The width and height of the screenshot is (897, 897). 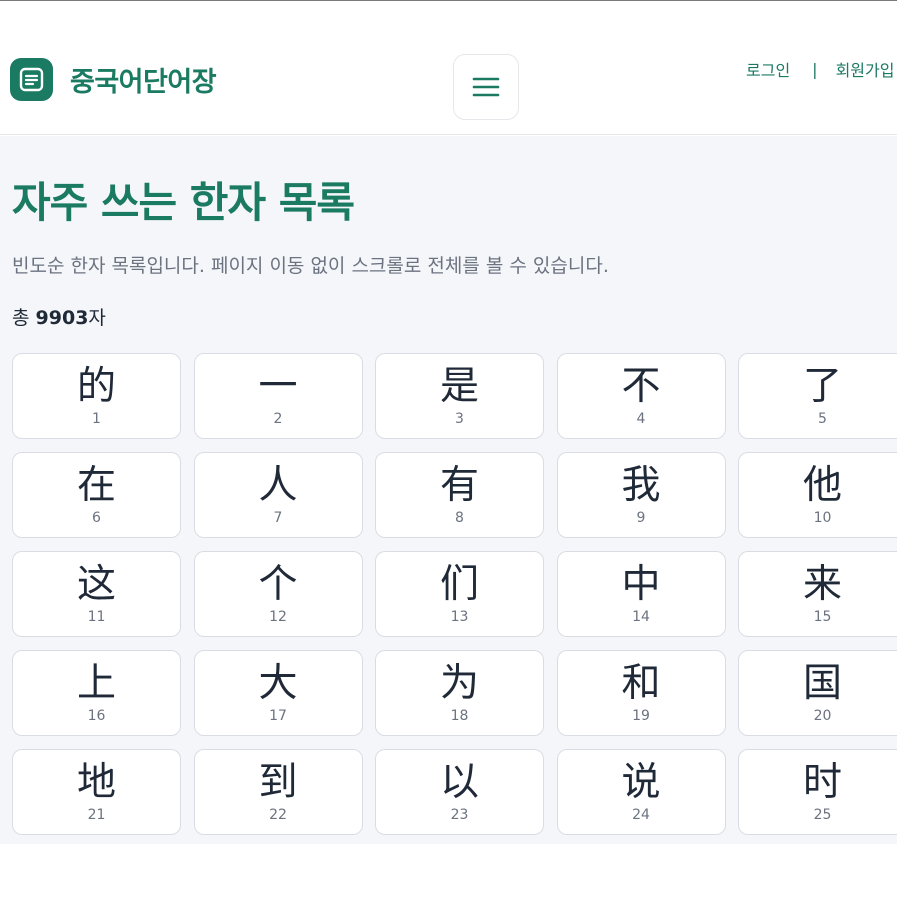 I want to click on character-rank: 17, so click(x=278, y=716).